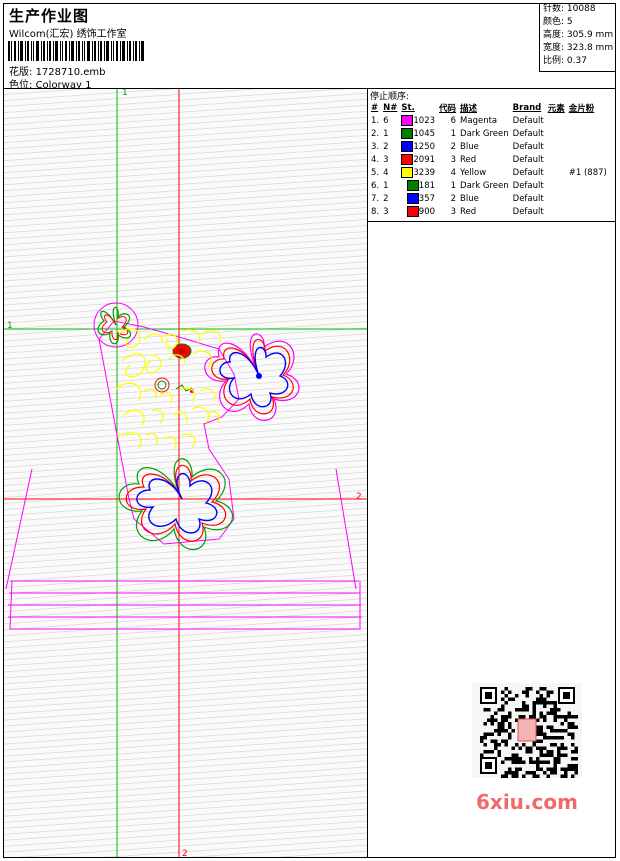  What do you see at coordinates (489, 146) in the screenshot?
I see `table-row: 3. 2 1250 2 Blue Default` at bounding box center [489, 146].